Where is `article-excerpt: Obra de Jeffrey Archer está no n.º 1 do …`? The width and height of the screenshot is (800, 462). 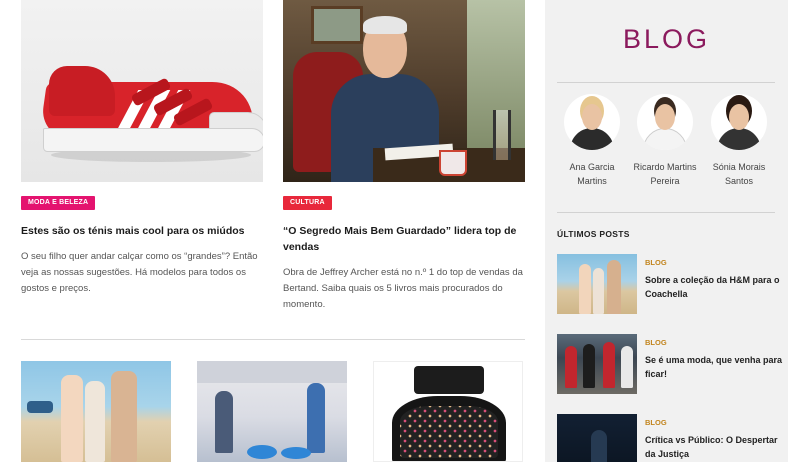 article-excerpt: Obra de Jeffrey Archer está no n.º 1 do … is located at coordinates (403, 288).